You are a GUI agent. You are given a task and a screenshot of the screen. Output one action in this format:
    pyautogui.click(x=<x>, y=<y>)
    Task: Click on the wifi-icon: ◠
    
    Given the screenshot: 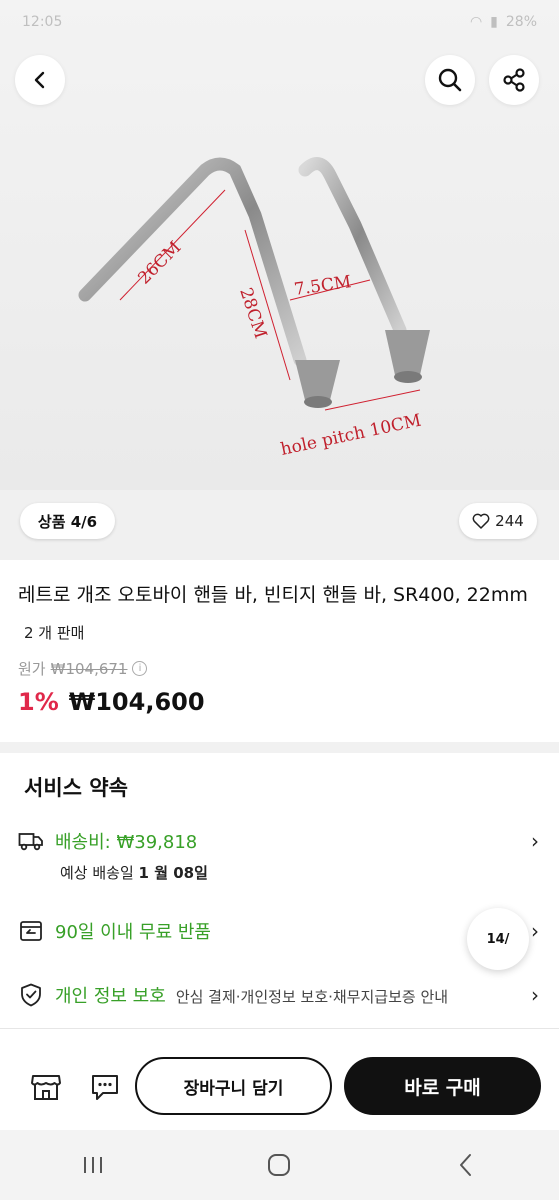 What is the action you would take?
    pyautogui.click(x=476, y=22)
    